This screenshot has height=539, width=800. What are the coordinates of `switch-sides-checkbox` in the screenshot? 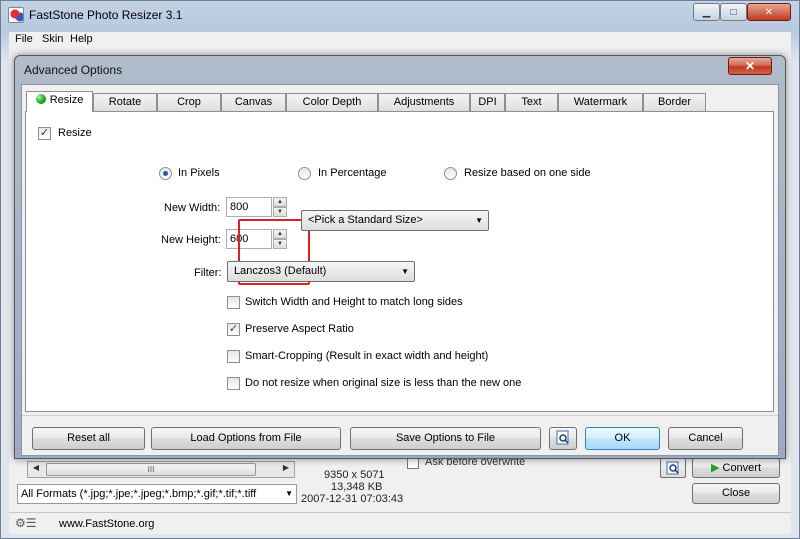 It's located at (233, 302).